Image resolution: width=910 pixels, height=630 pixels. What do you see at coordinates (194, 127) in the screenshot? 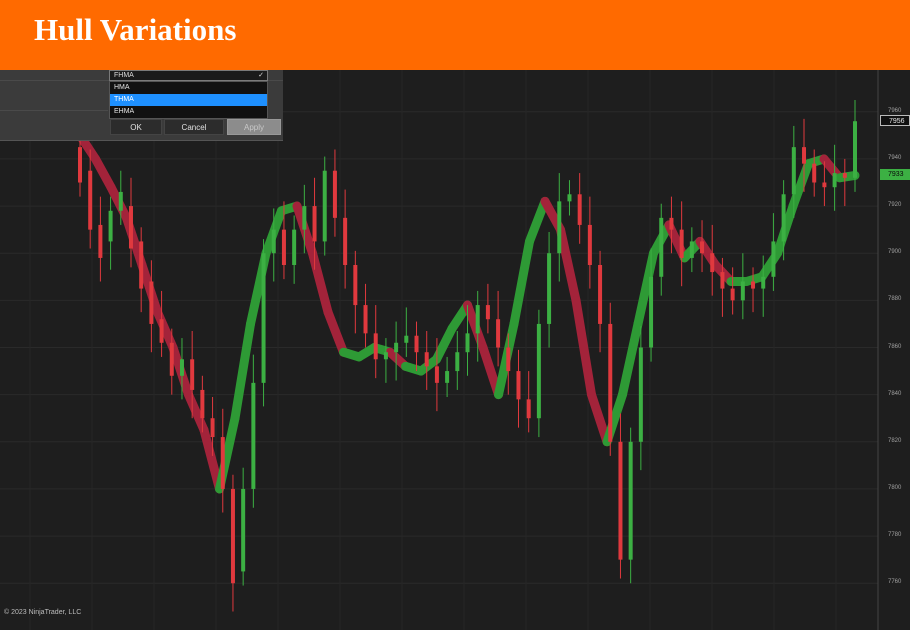
I see `cancel-button: Cancel` at bounding box center [194, 127].